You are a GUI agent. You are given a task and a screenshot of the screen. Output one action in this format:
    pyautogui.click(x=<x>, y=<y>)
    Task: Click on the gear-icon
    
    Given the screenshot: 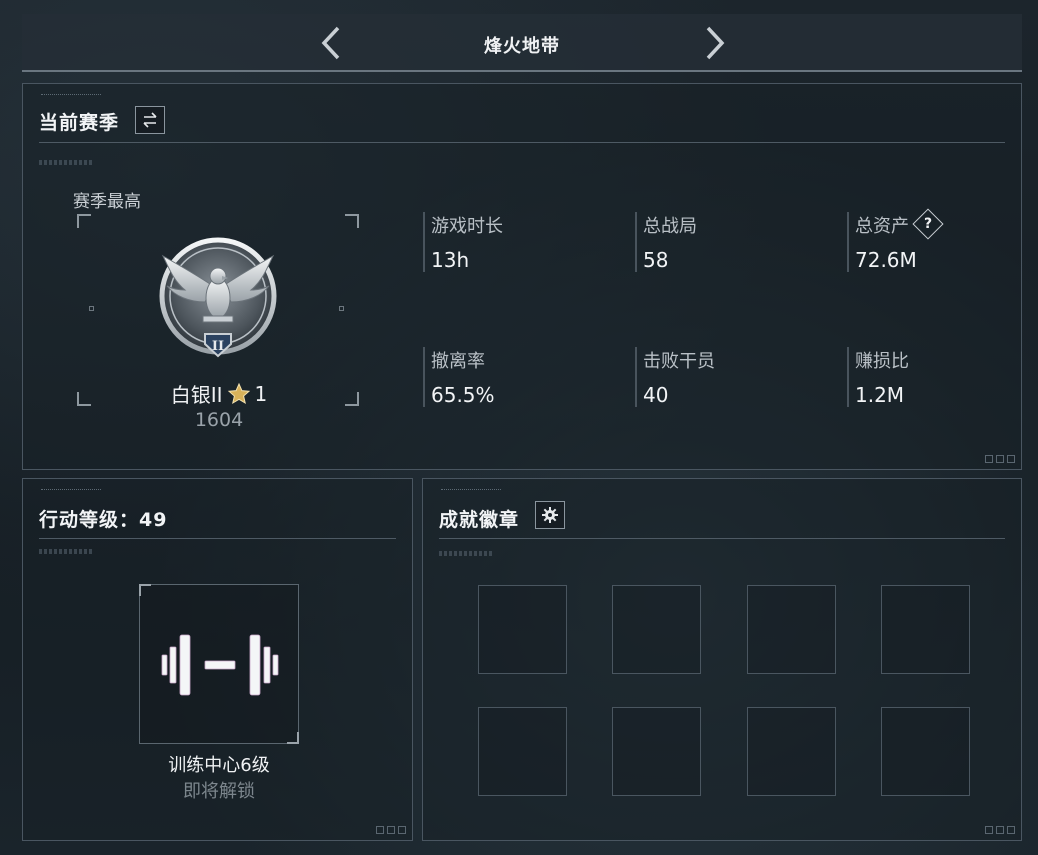 What is the action you would take?
    pyautogui.click(x=550, y=515)
    